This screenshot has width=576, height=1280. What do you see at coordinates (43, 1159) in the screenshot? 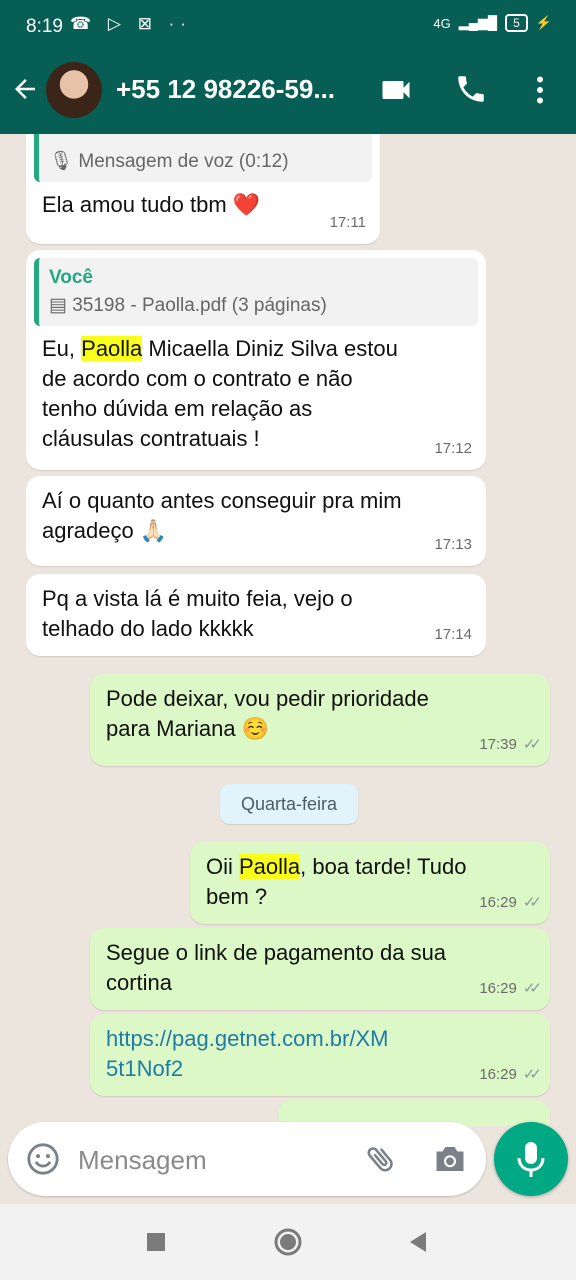
I see `emoji-icon` at bounding box center [43, 1159].